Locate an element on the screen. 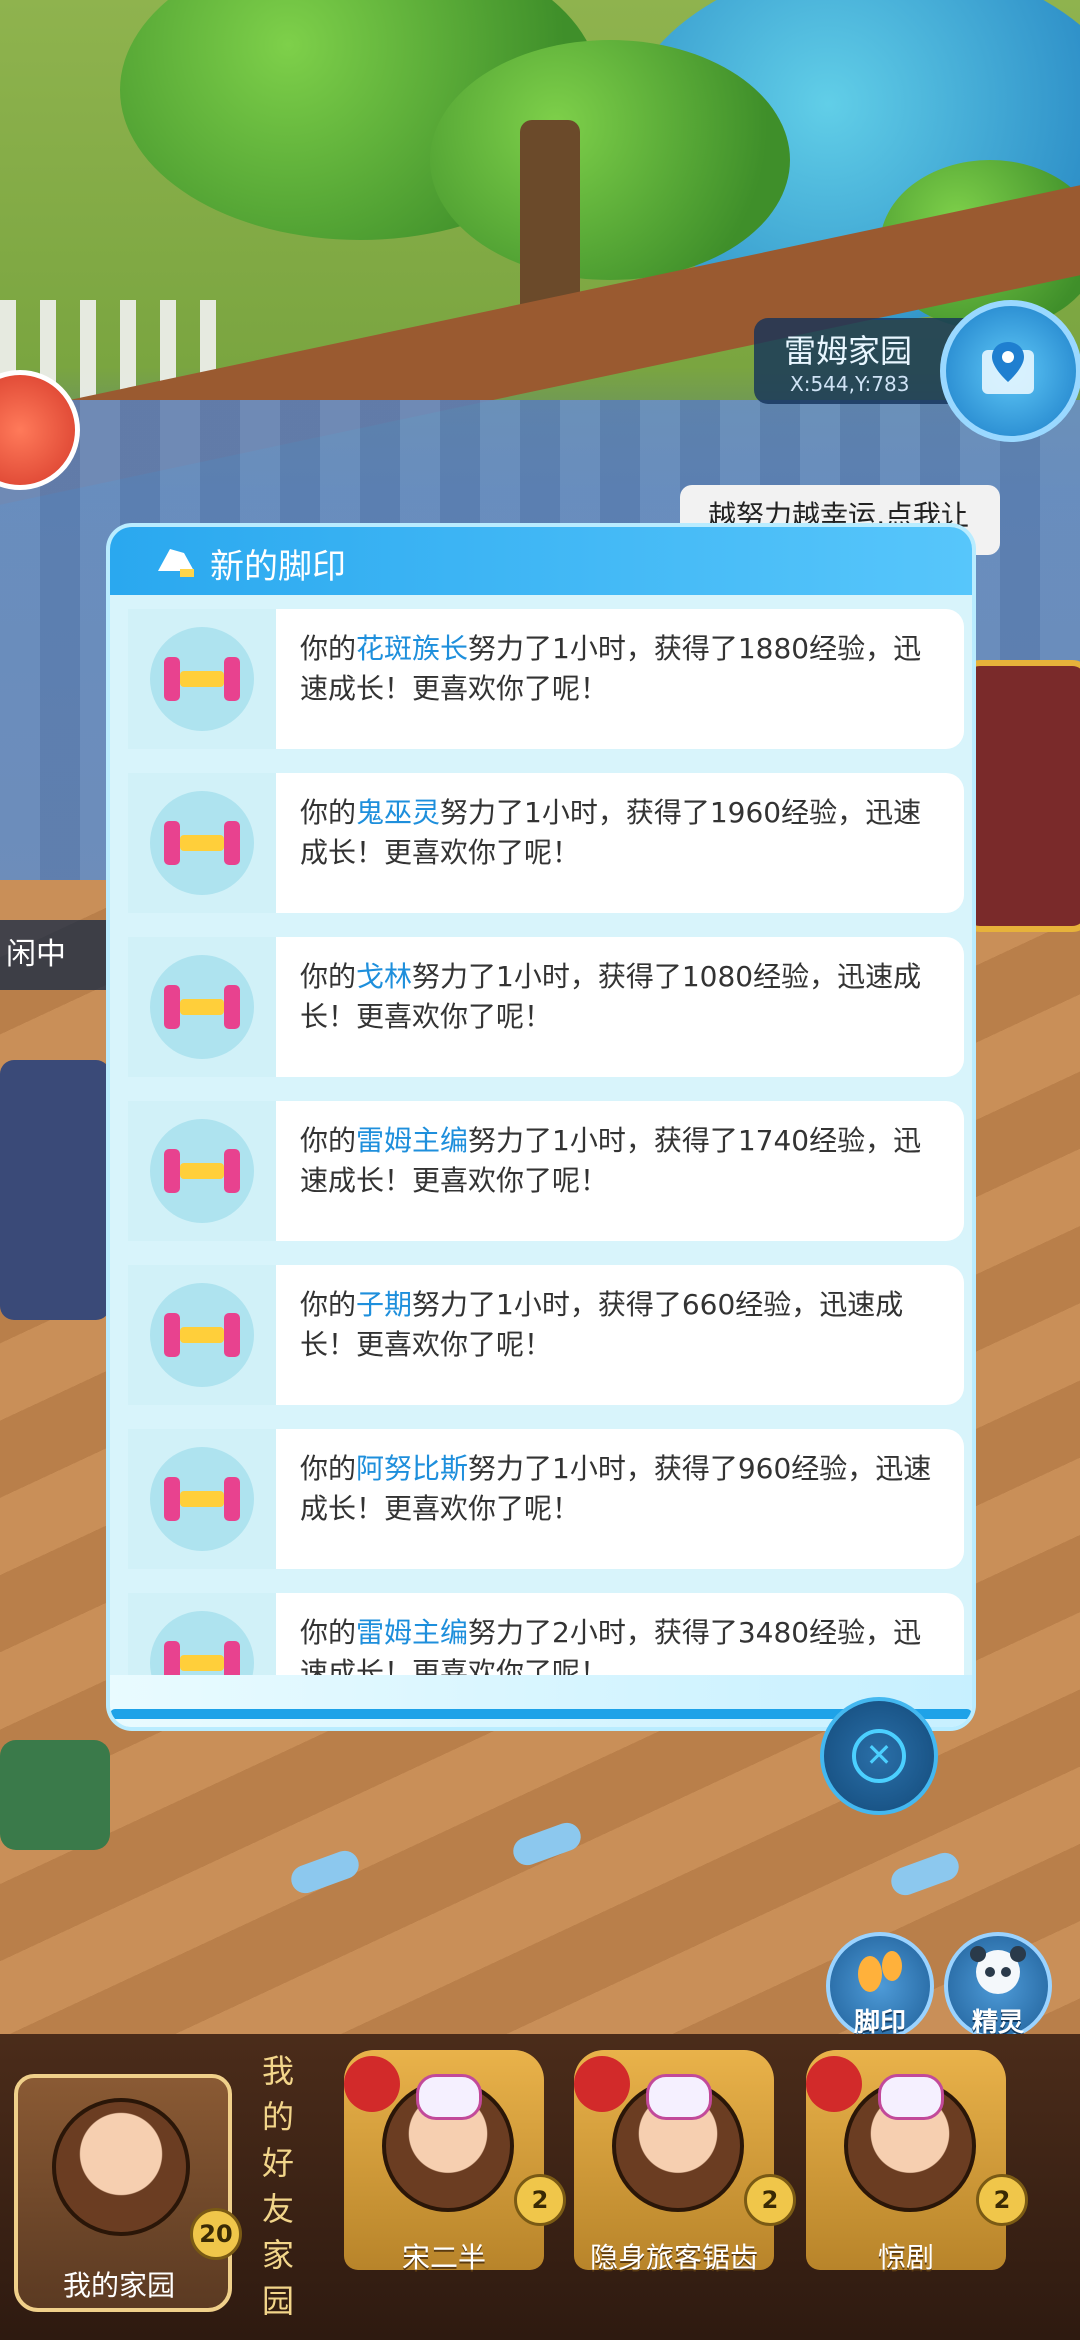 The image size is (1080, 2340). friend-home-card: 2 宋二半 is located at coordinates (455, 2165).